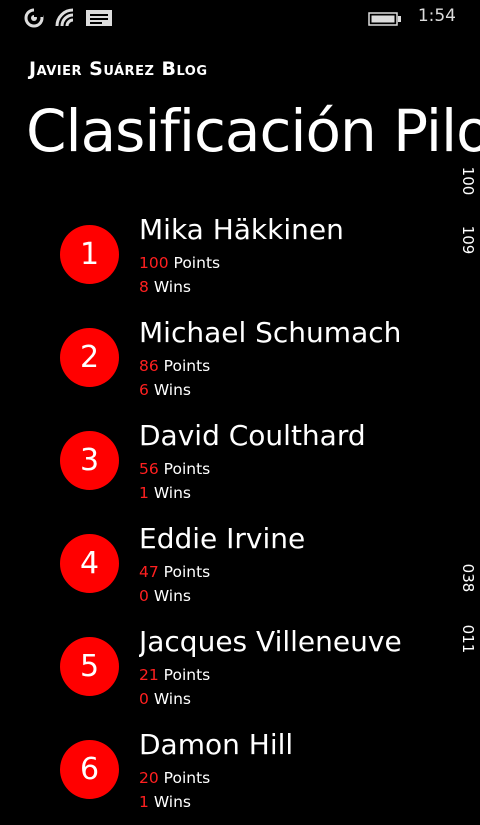 The image size is (480, 825). Describe the element at coordinates (240, 464) in the screenshot. I see `driver-row: 3 David Coulthard 56 Points 1 Wins` at that location.